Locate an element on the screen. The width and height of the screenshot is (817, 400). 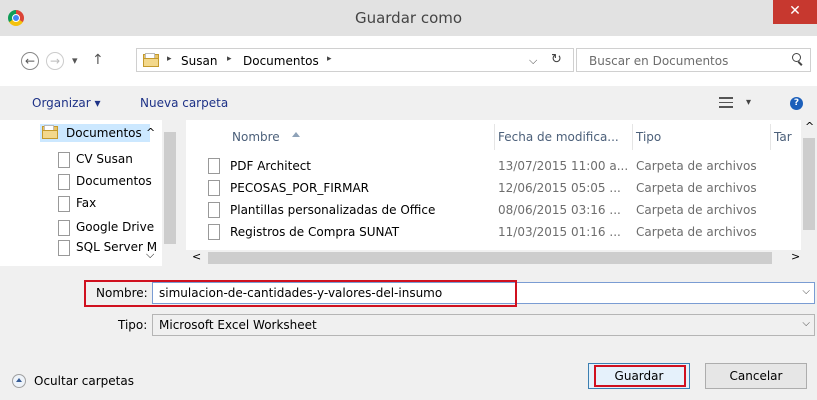
filename-history-dropdown: ⌵ is located at coordinates (806, 291).